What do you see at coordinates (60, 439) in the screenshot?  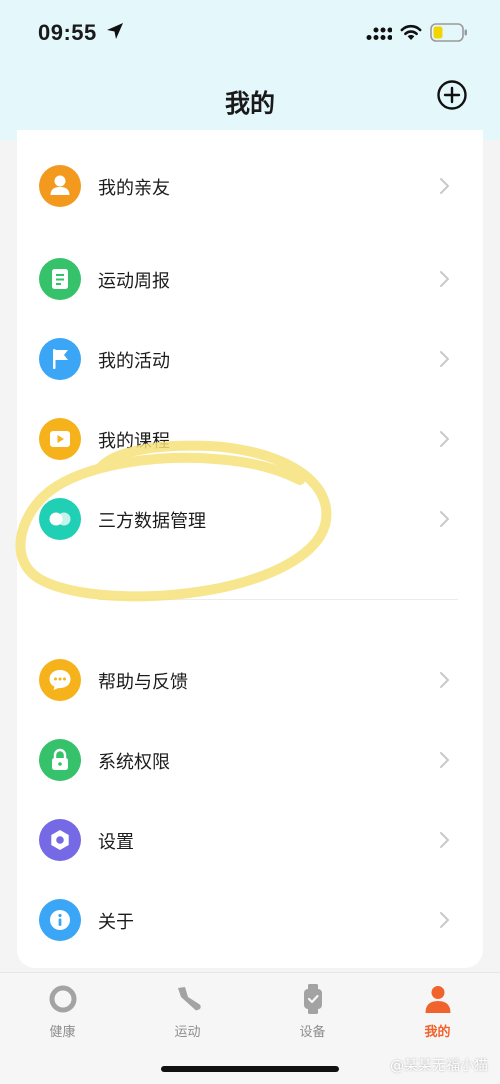 I see `play-icon` at bounding box center [60, 439].